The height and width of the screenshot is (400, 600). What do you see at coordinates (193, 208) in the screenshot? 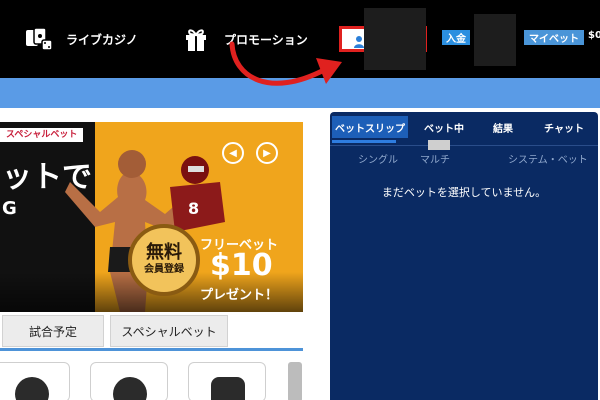
I see `svg-text: 8` at bounding box center [193, 208].